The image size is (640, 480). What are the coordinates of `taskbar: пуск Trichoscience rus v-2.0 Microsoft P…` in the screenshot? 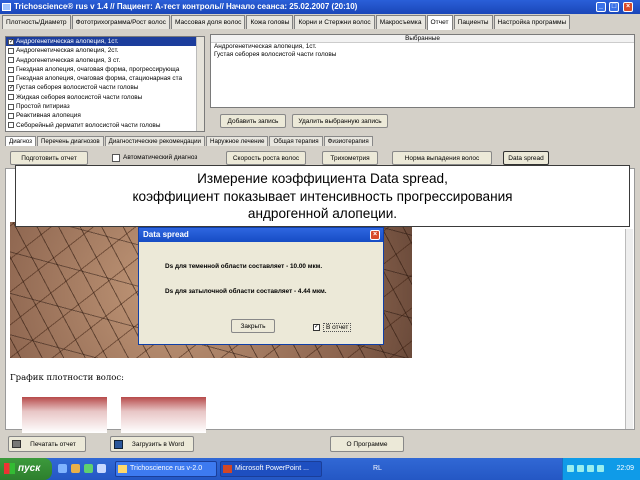 It's located at (320, 469).